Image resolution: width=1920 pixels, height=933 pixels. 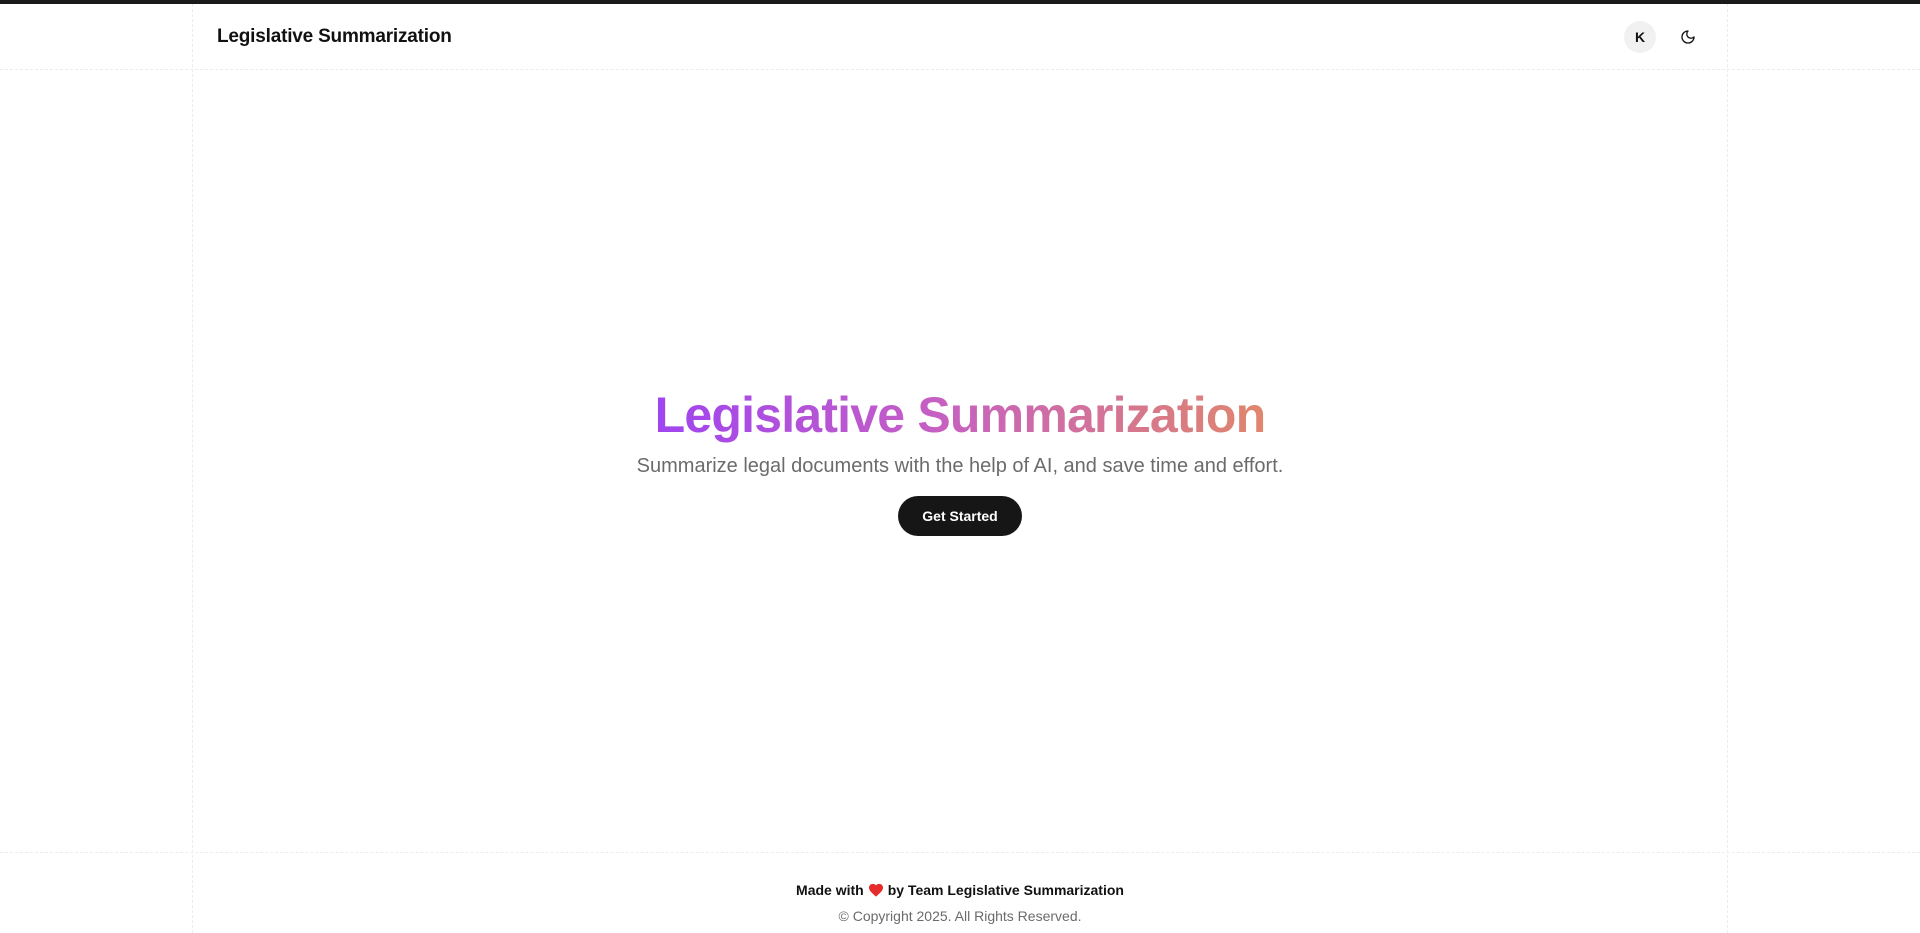 I want to click on footer-made-with-text: Made with, so click(x=830, y=890).